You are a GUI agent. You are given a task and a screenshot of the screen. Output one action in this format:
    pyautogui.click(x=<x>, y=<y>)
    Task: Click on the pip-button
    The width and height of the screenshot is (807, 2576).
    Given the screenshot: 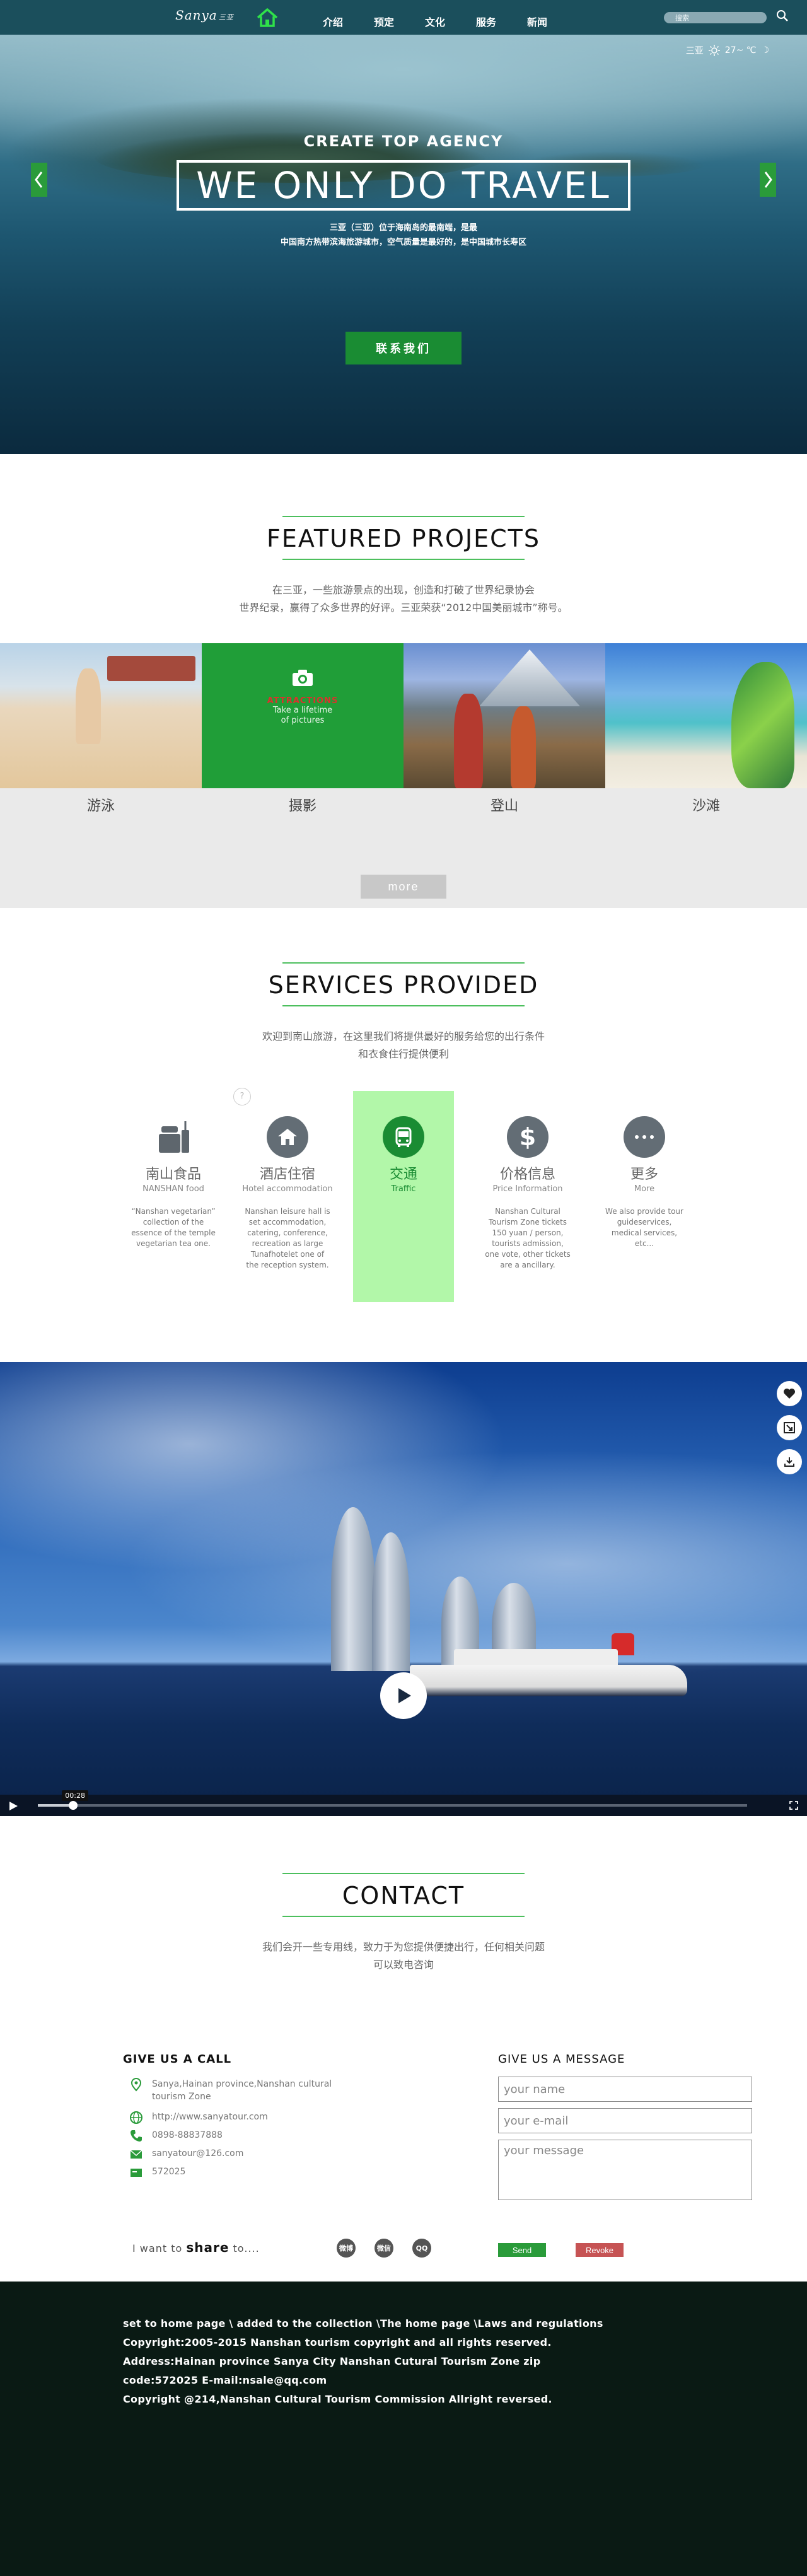 What is the action you would take?
    pyautogui.click(x=790, y=1428)
    